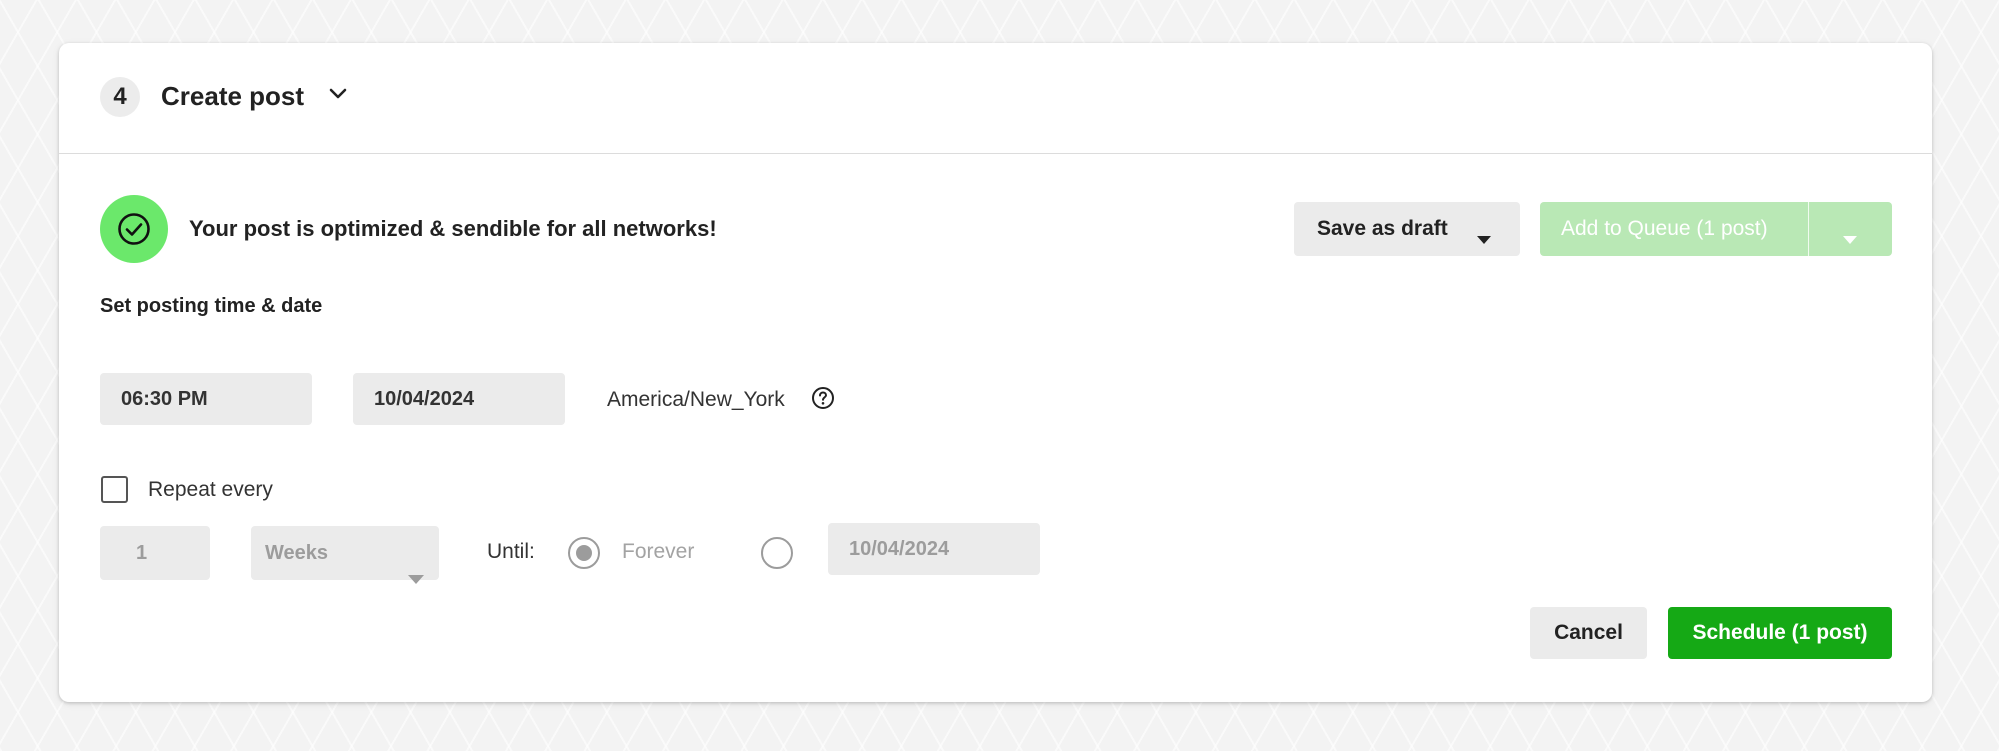 This screenshot has width=1999, height=751. What do you see at coordinates (206, 399) in the screenshot?
I see `time-input: 06:30 PM` at bounding box center [206, 399].